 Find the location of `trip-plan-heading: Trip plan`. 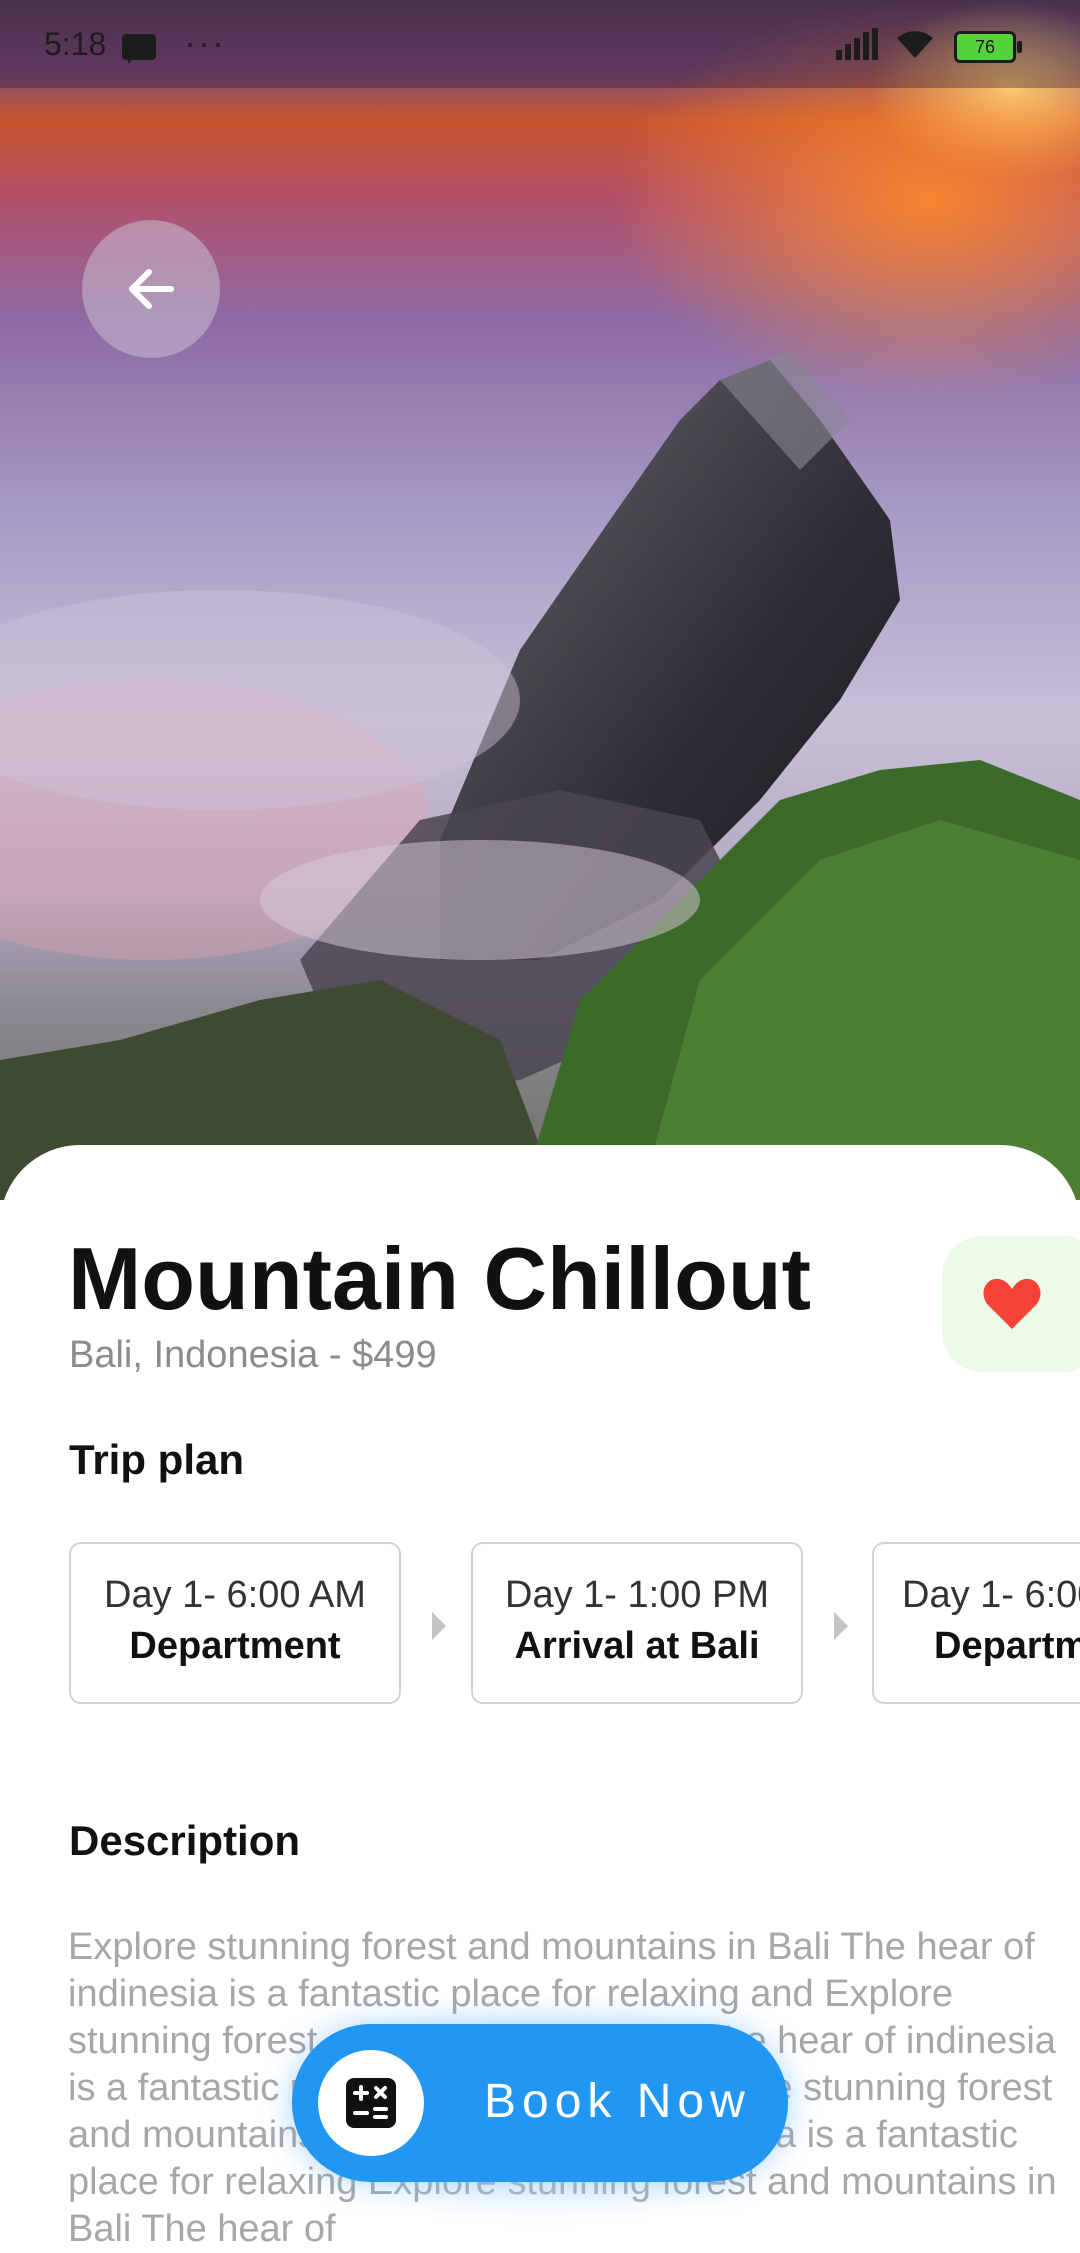

trip-plan-heading: Trip plan is located at coordinates (157, 1459).